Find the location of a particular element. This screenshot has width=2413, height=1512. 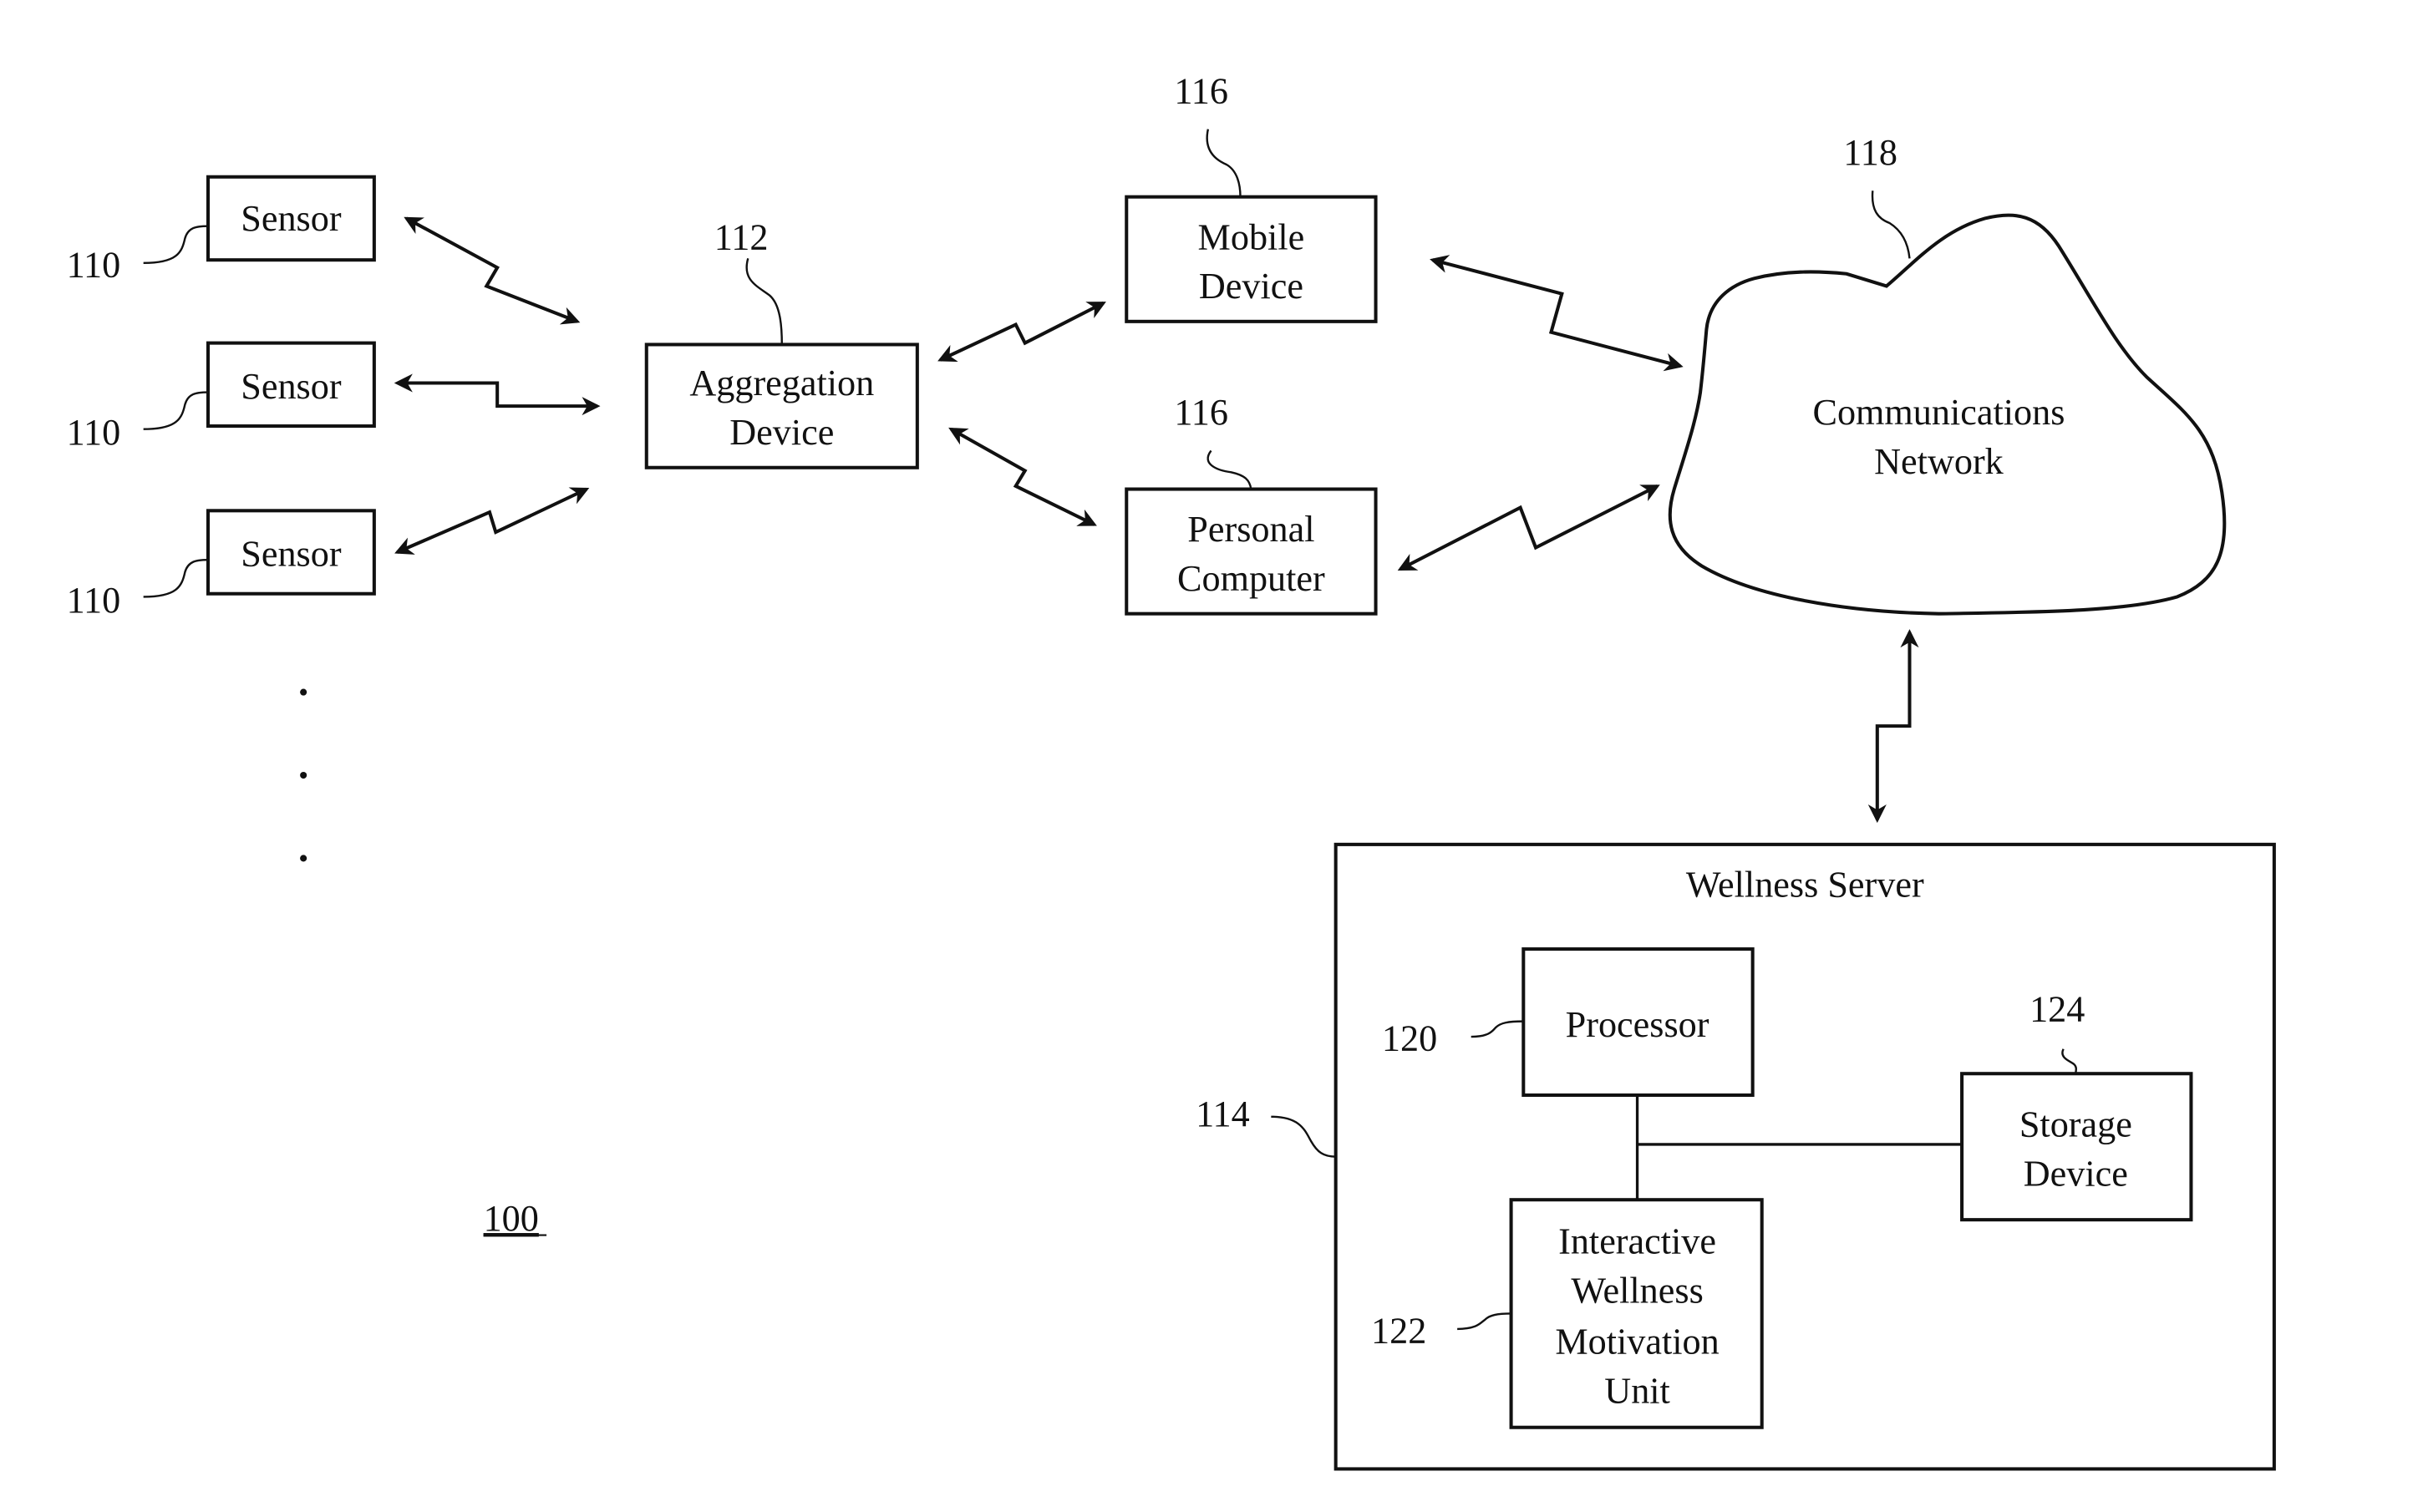

processor-ref: 120 is located at coordinates (1410, 1038).